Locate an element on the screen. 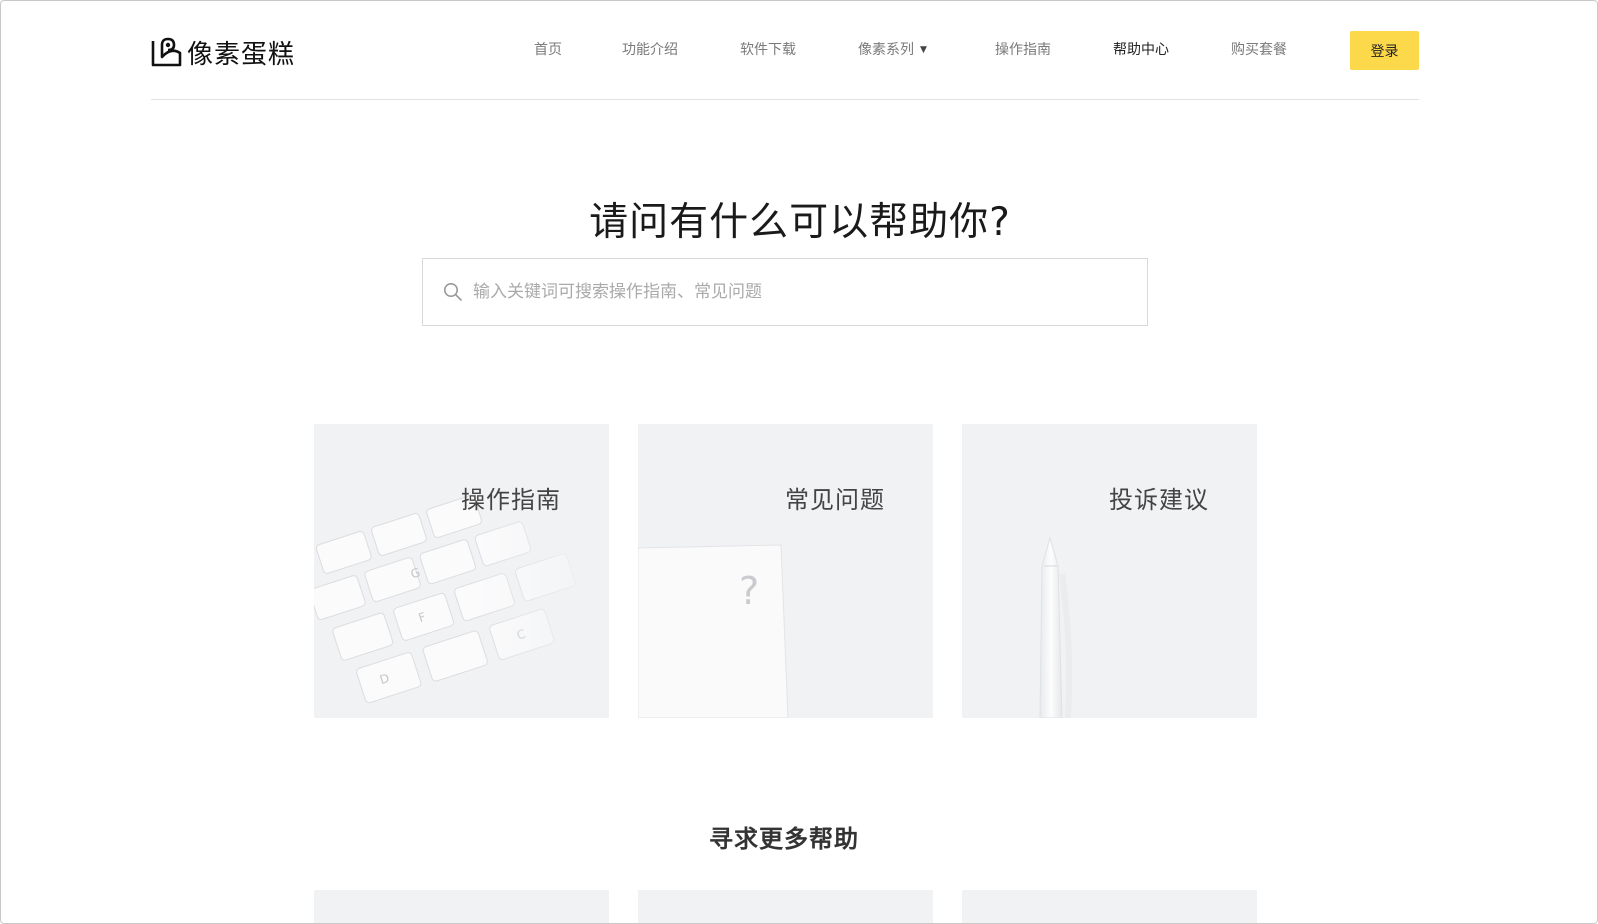  nav-item-pricing: 购买套餐 is located at coordinates (1259, 49).